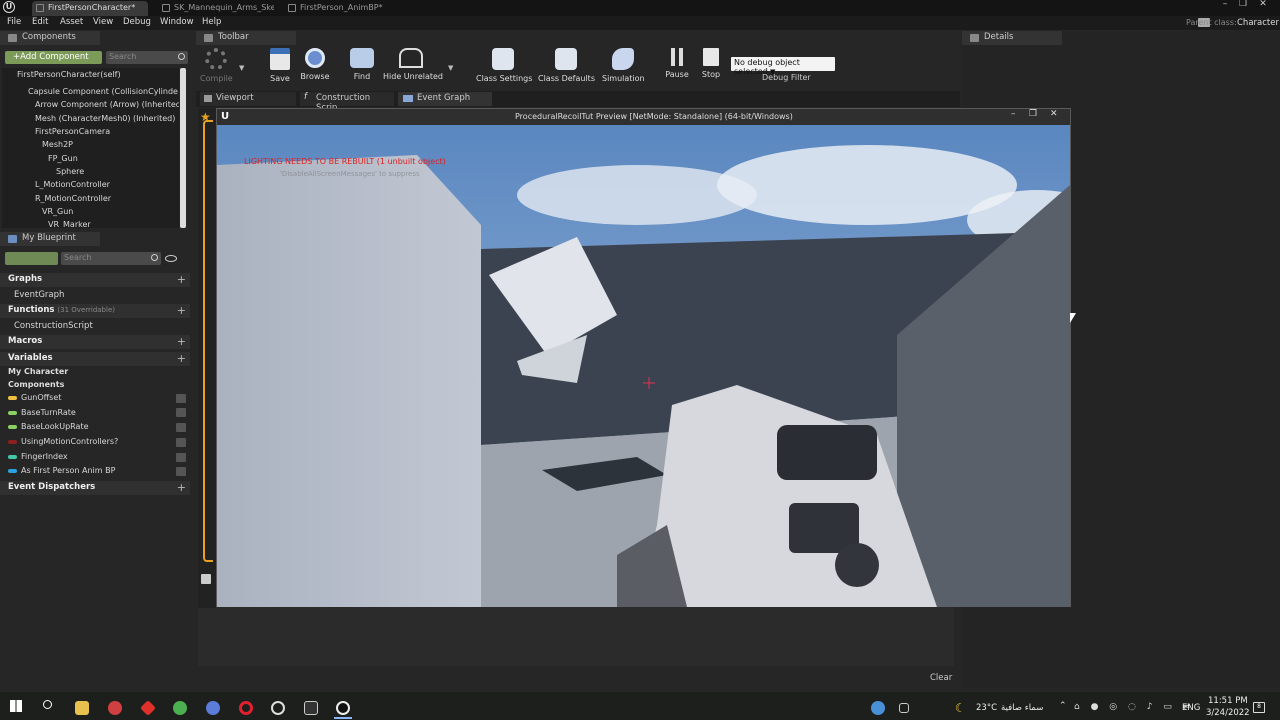  Describe the element at coordinates (38, 456) in the screenshot. I see `variable-fingerindex: FingerIndex` at that location.